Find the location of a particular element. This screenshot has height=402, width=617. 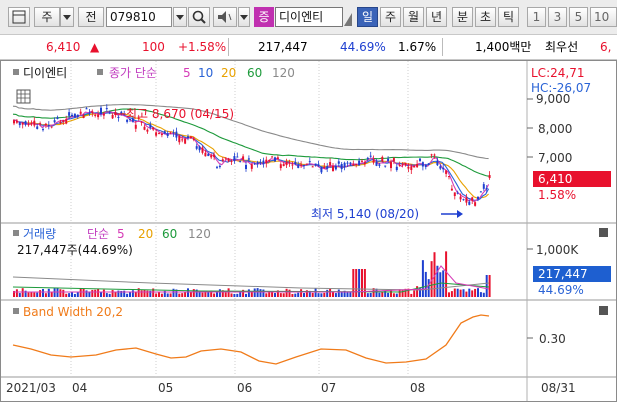

code-dropdown-icon is located at coordinates (180, 17).